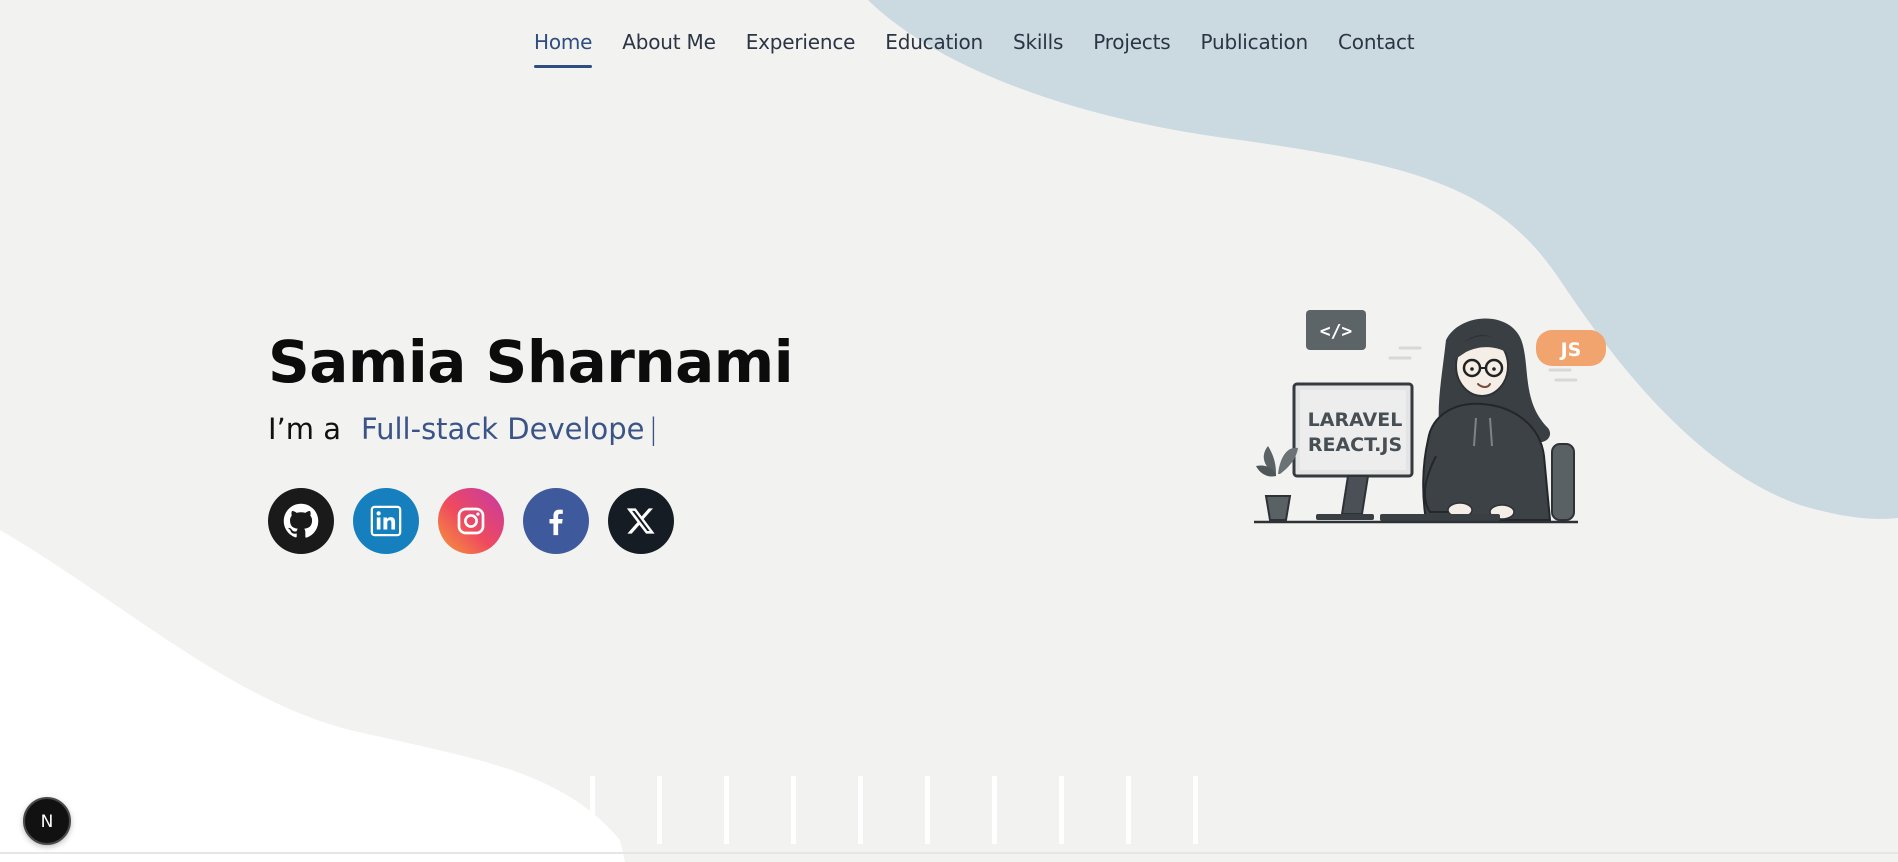 This screenshot has height=862, width=1898. What do you see at coordinates (1376, 49) in the screenshot?
I see `nav-item-contact: Contact` at bounding box center [1376, 49].